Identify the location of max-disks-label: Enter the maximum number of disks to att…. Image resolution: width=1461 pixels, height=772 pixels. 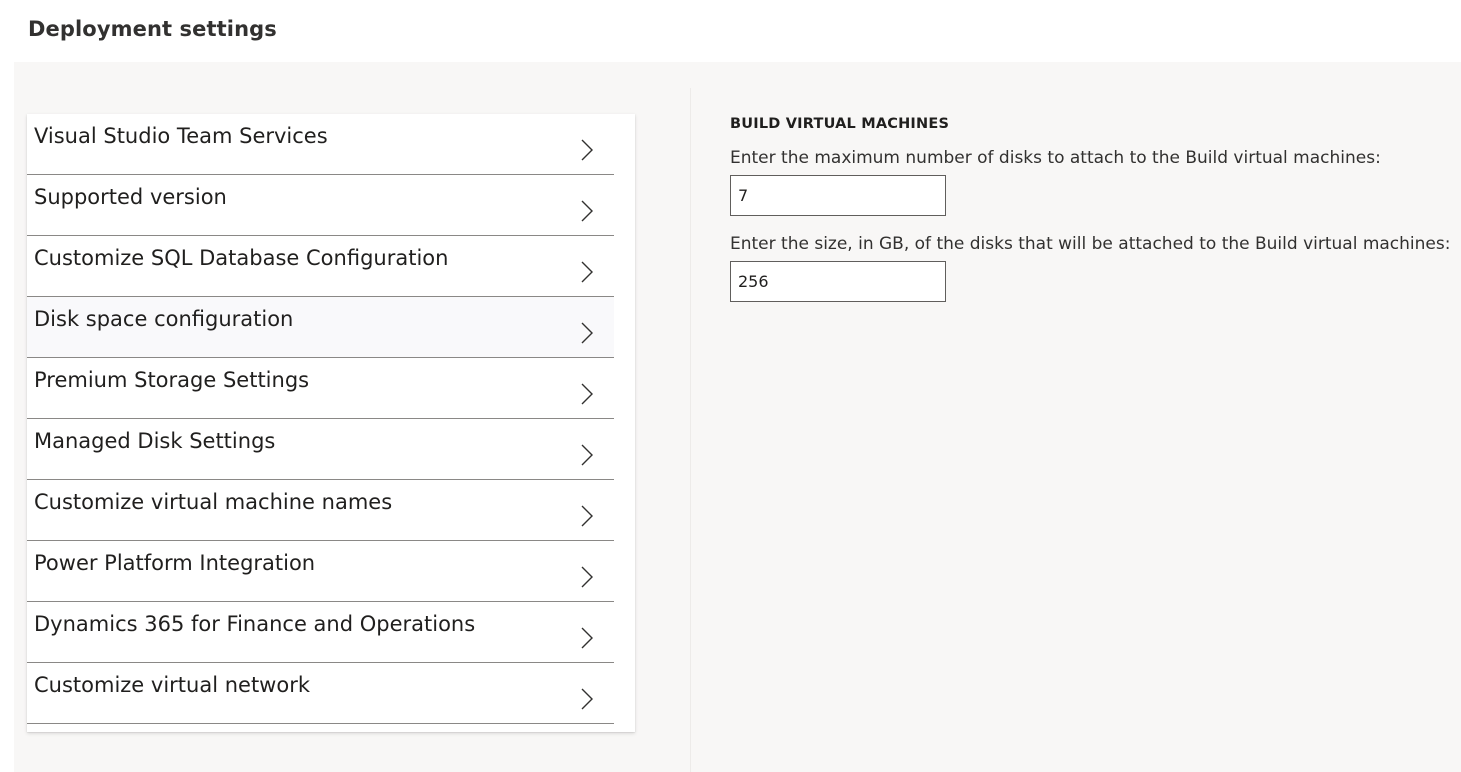
(1055, 158).